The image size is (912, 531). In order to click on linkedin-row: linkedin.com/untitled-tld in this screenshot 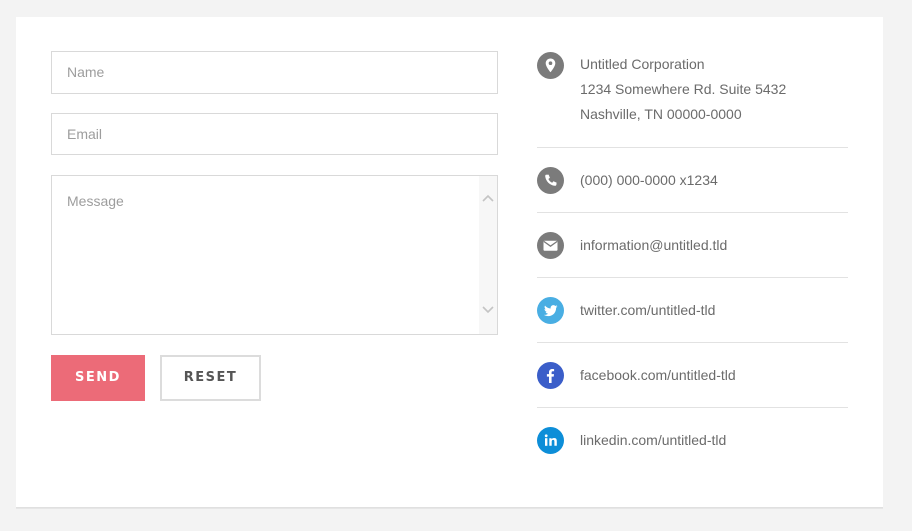, I will do `click(692, 440)`.